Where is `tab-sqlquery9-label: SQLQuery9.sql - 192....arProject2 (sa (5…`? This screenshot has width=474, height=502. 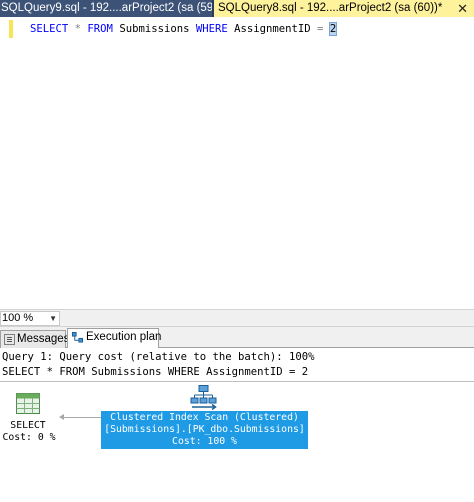 tab-sqlquery9-label: SQLQuery9.sql - 192....arProject2 (sa (5… is located at coordinates (106, 8).